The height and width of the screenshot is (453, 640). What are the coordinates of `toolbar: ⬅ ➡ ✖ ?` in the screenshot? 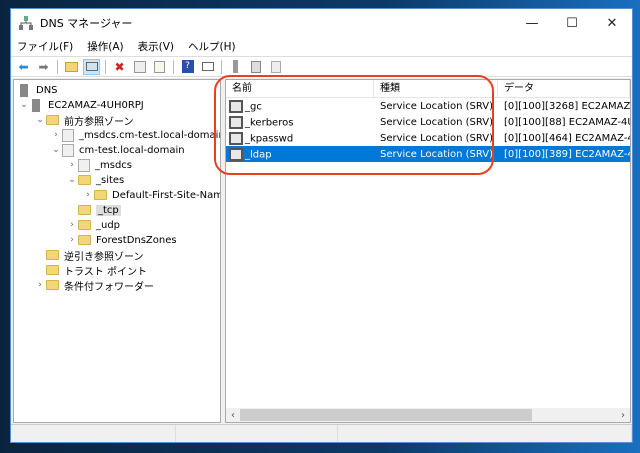 It's located at (321, 67).